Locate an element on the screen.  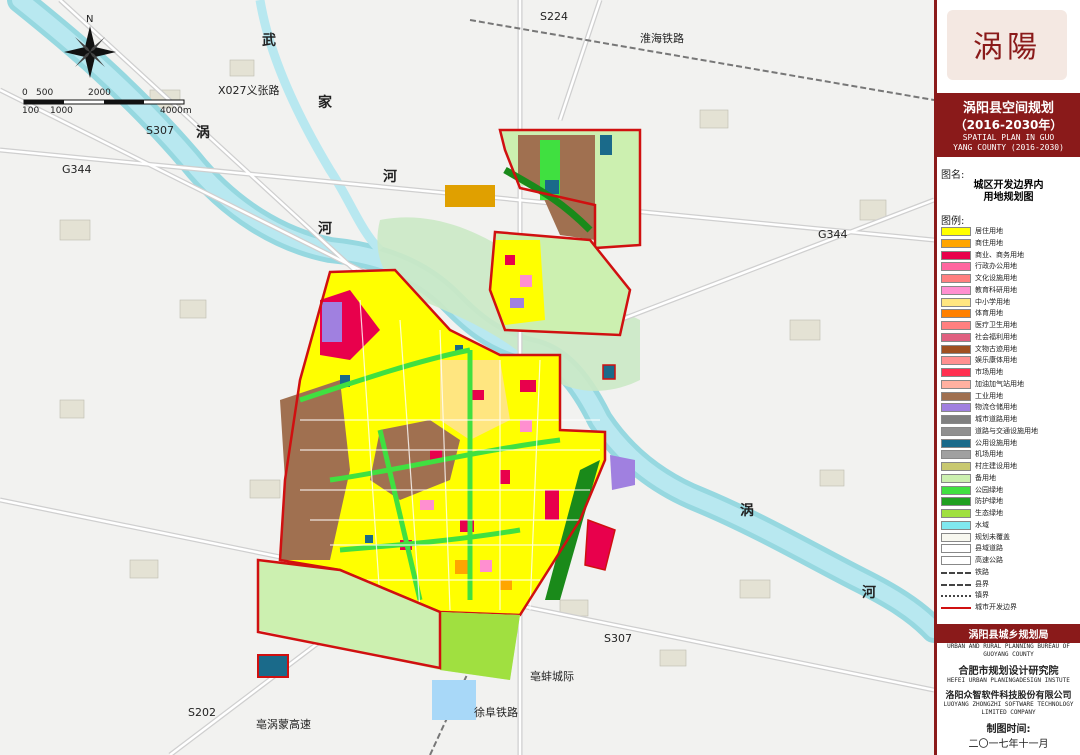
legend-label: 防护绿地 is located at coordinates (989, 501).